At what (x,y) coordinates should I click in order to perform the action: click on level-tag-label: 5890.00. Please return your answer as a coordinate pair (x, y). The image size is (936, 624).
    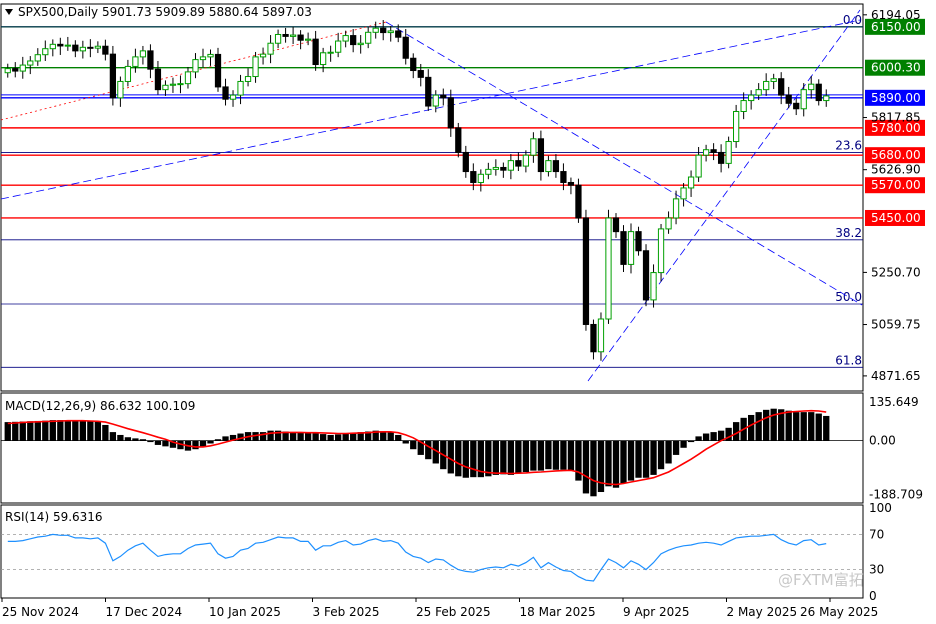
    Looking at the image, I should click on (896, 98).